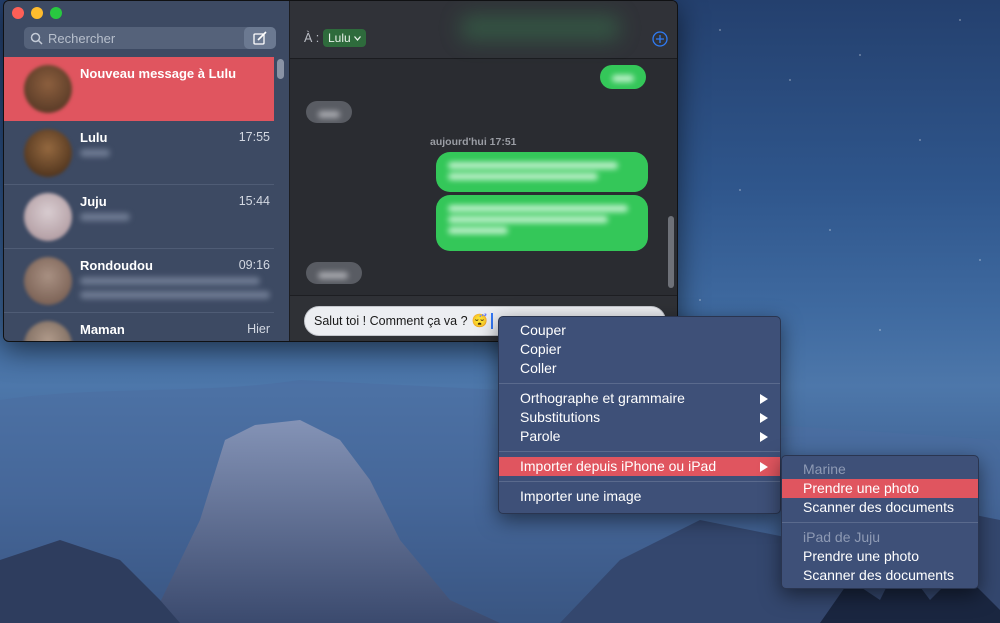 This screenshot has height=623, width=1000. I want to click on menu-item-substitutions: Substitutions, so click(639, 417).